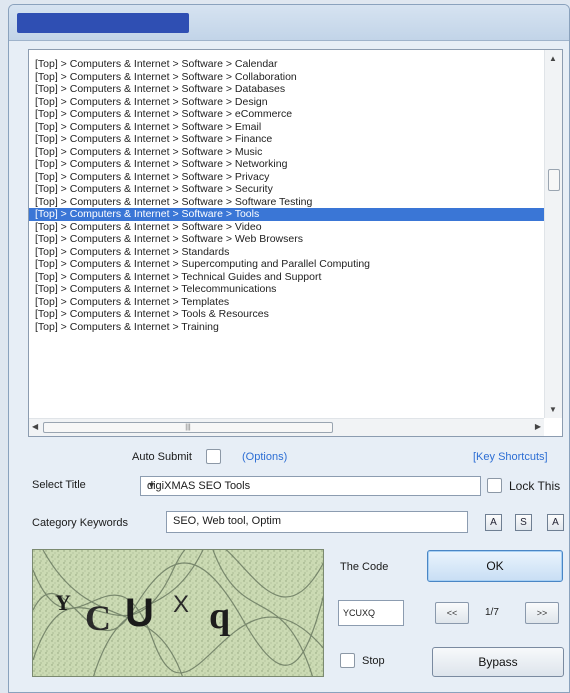 This screenshot has width=570, height=693. Describe the element at coordinates (371, 613) in the screenshot. I see `the-code-input: YCUXQ` at that location.